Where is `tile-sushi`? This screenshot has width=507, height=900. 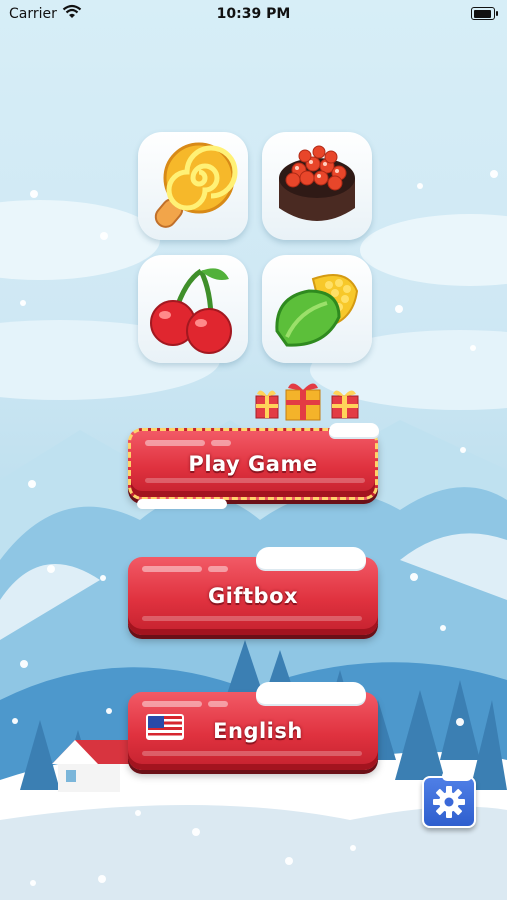
tile-sushi is located at coordinates (317, 186).